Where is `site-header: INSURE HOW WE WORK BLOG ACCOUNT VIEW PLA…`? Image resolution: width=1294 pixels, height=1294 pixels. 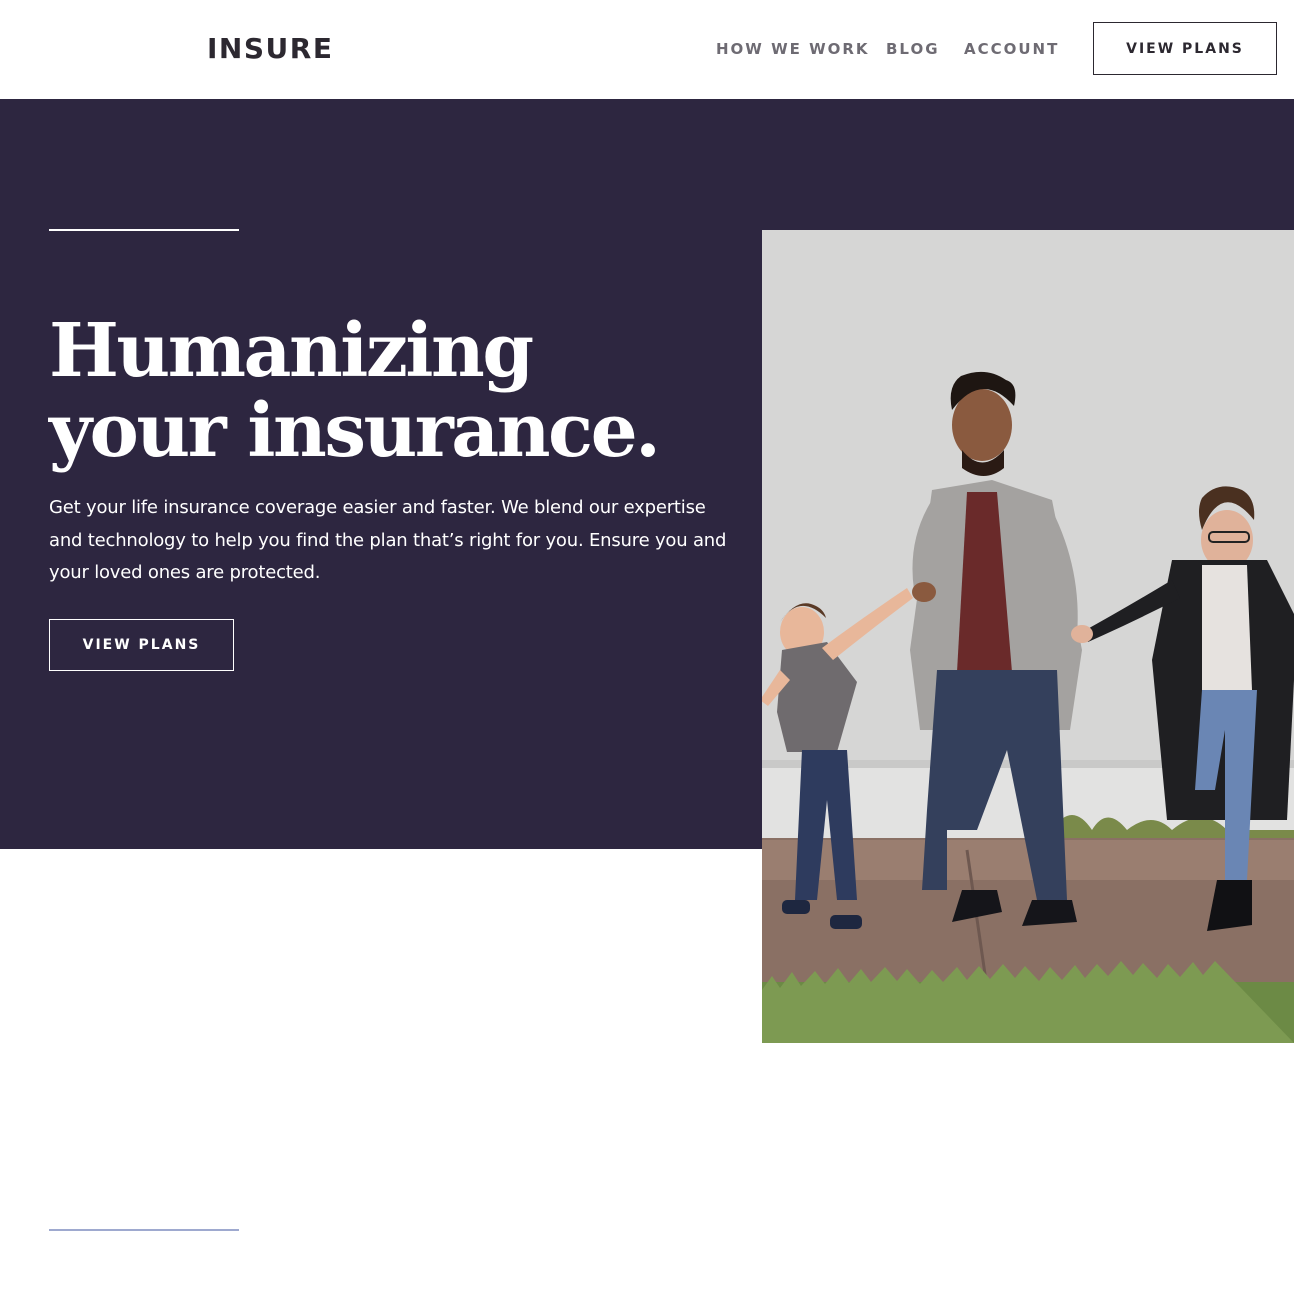
site-header: INSURE HOW WE WORK BLOG ACCOUNT VIEW PLA… is located at coordinates (647, 49).